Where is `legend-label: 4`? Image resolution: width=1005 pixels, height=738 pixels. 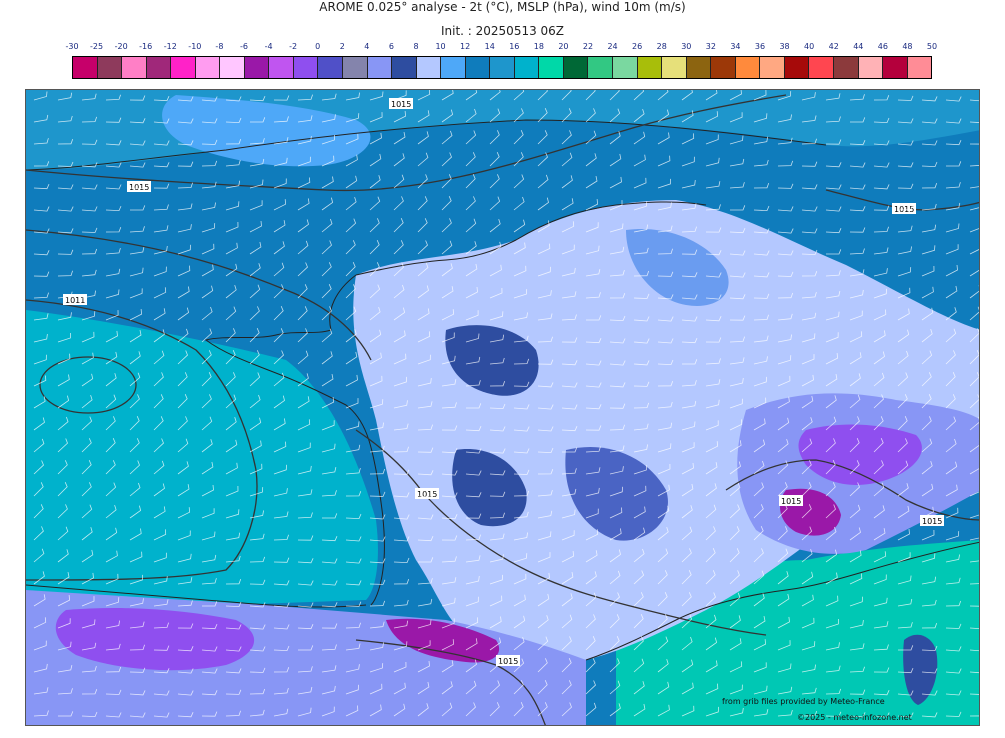
legend-label: 4 is located at coordinates (367, 46).